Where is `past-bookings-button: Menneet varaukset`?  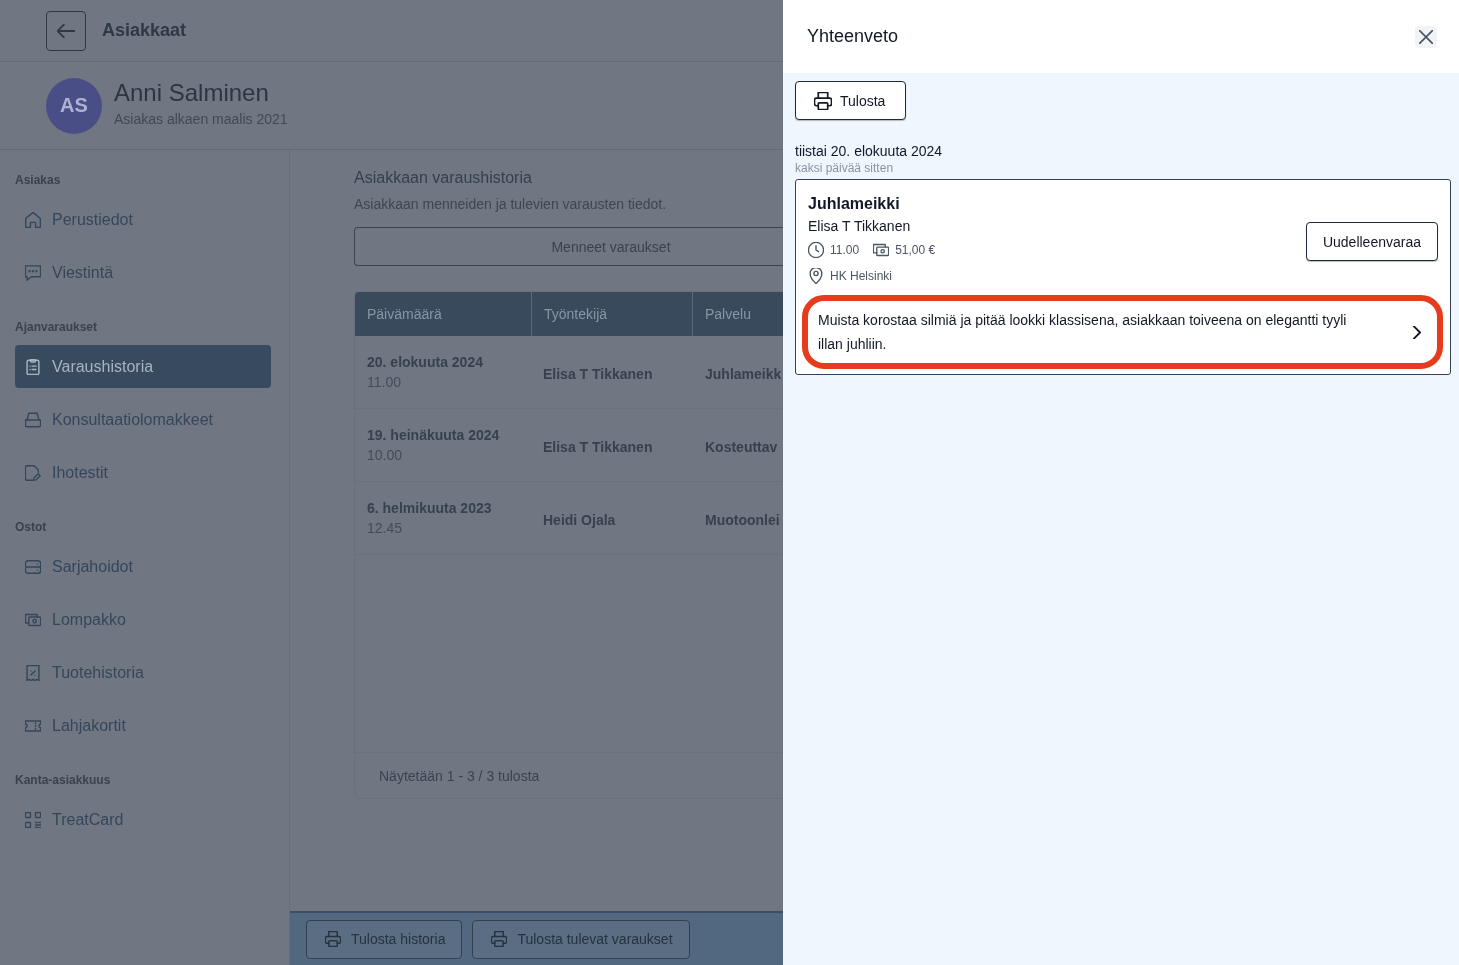 past-bookings-button: Menneet varaukset is located at coordinates (568, 246).